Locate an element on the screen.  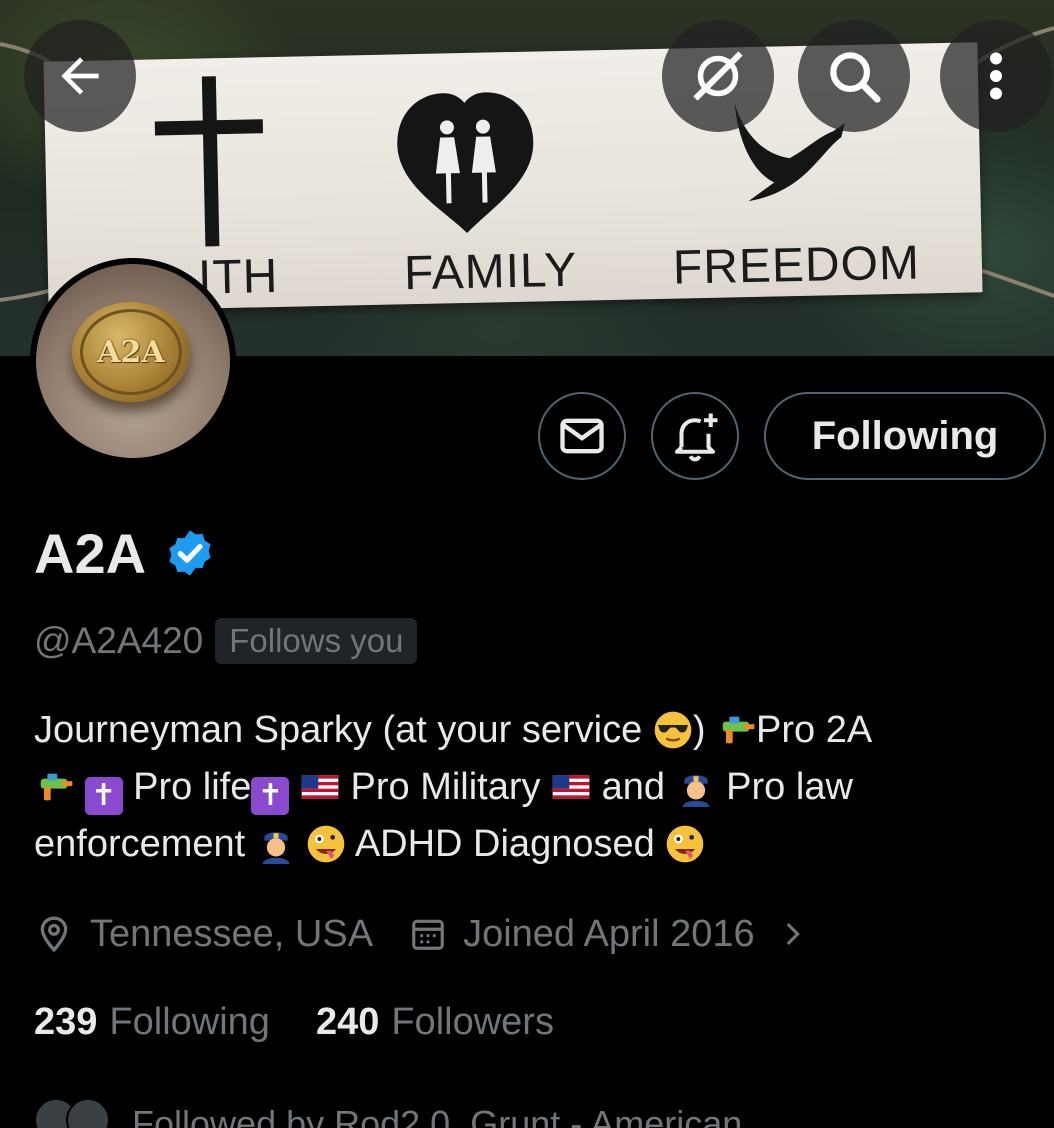
more-vertical-icon is located at coordinates (996, 76).